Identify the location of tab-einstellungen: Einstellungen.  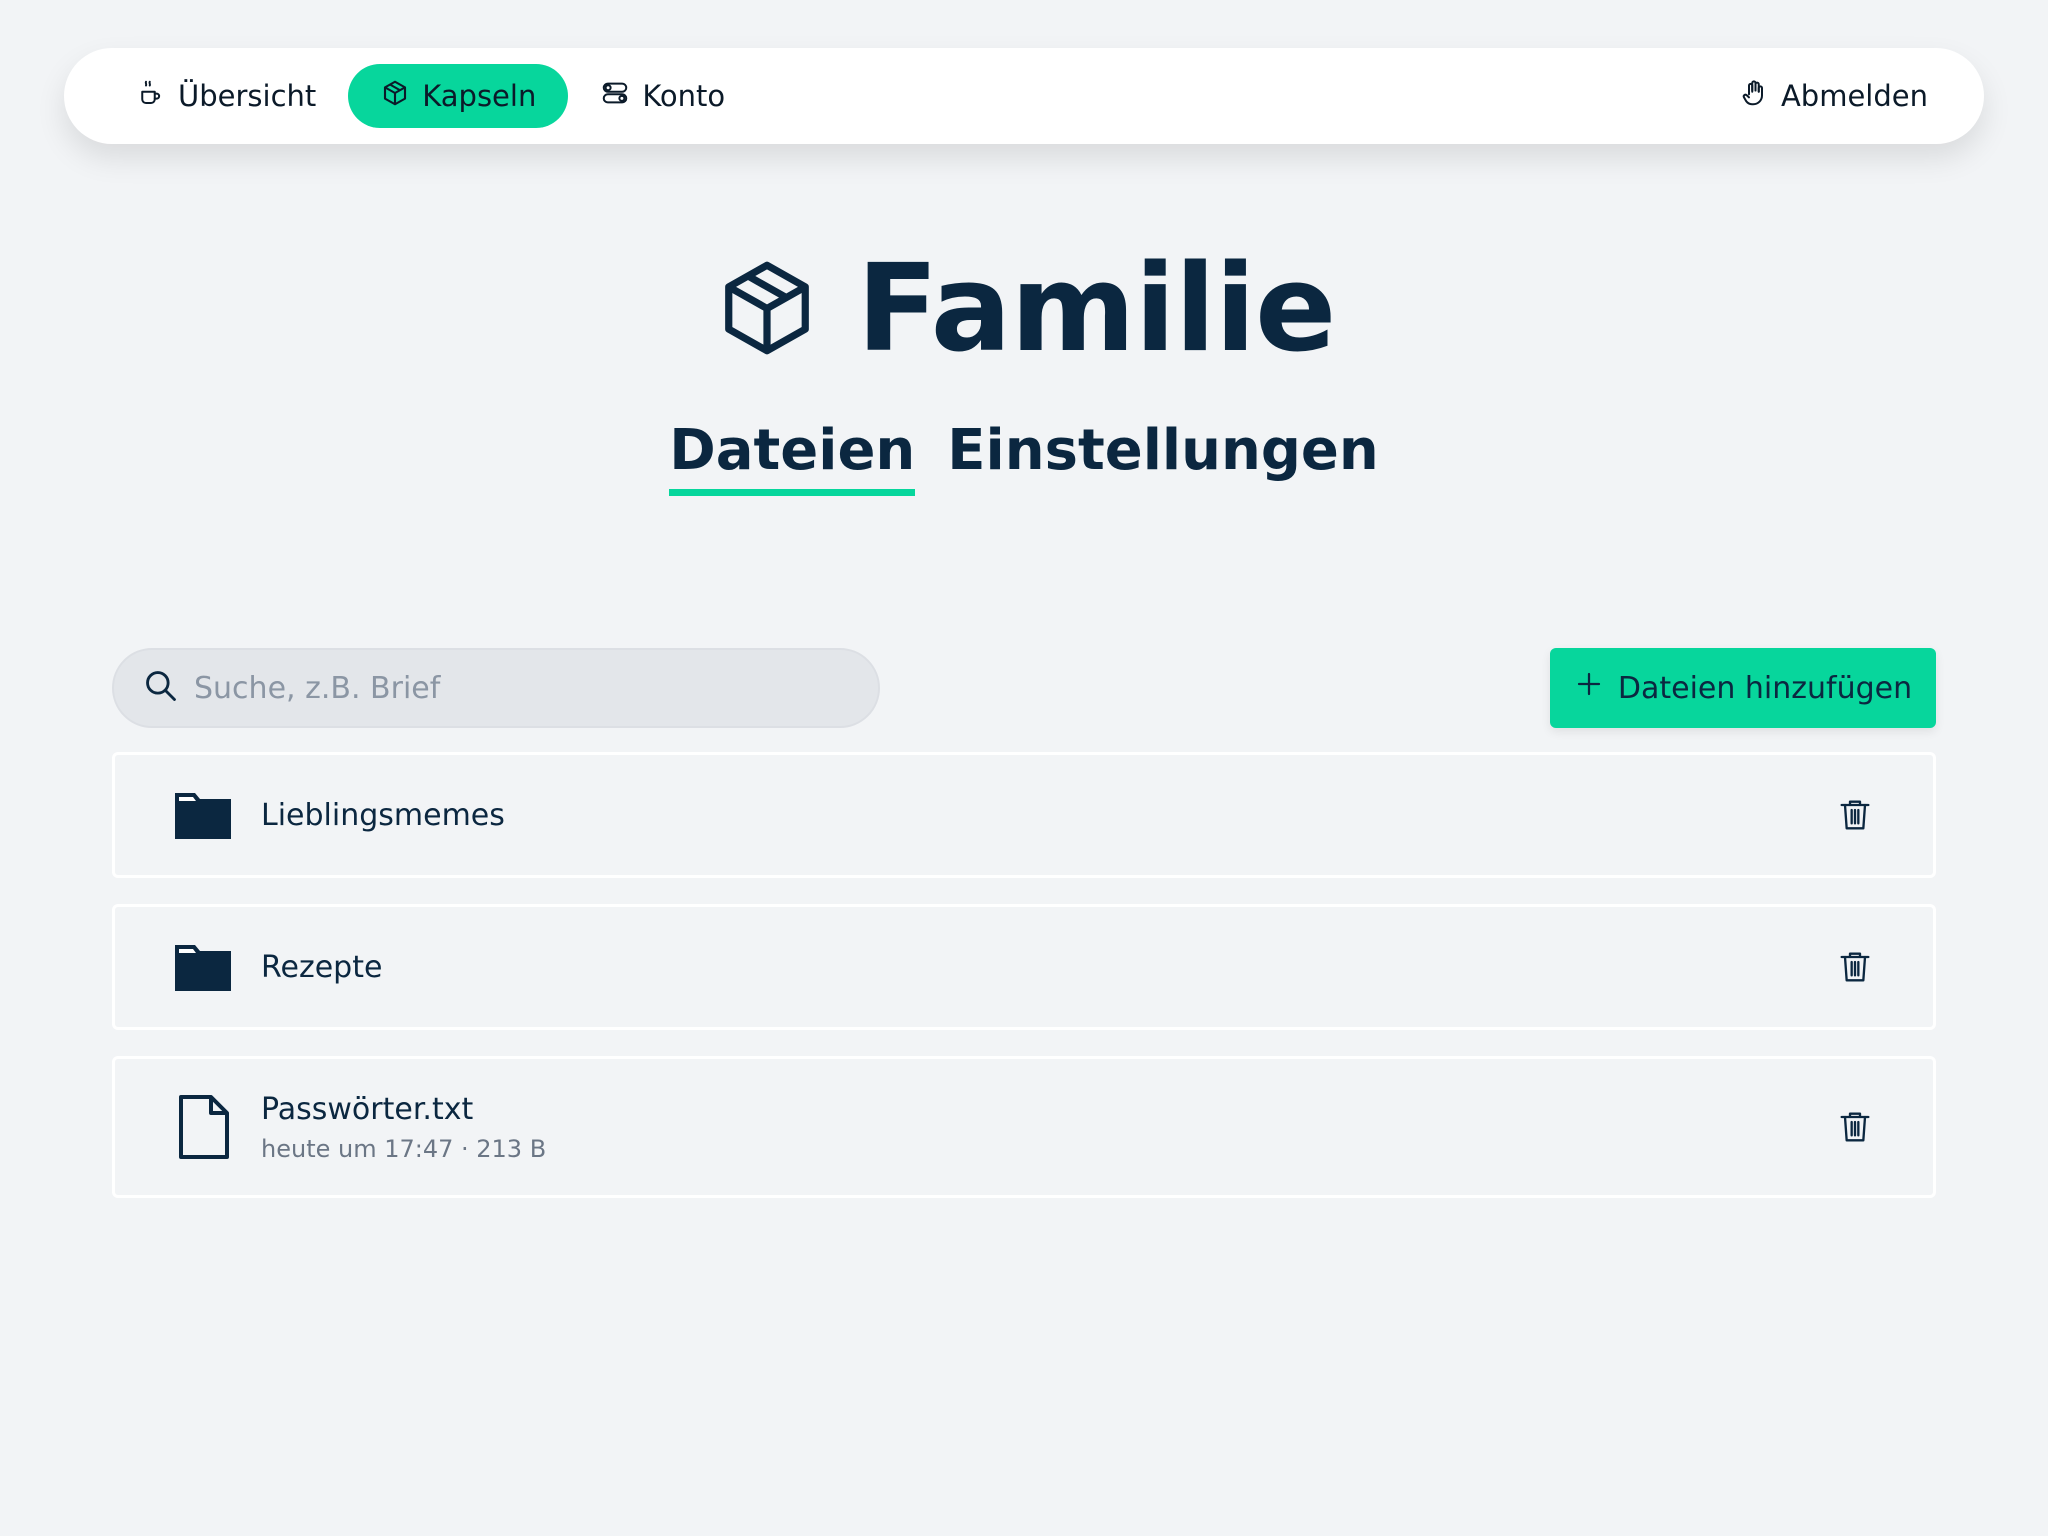
(1162, 457).